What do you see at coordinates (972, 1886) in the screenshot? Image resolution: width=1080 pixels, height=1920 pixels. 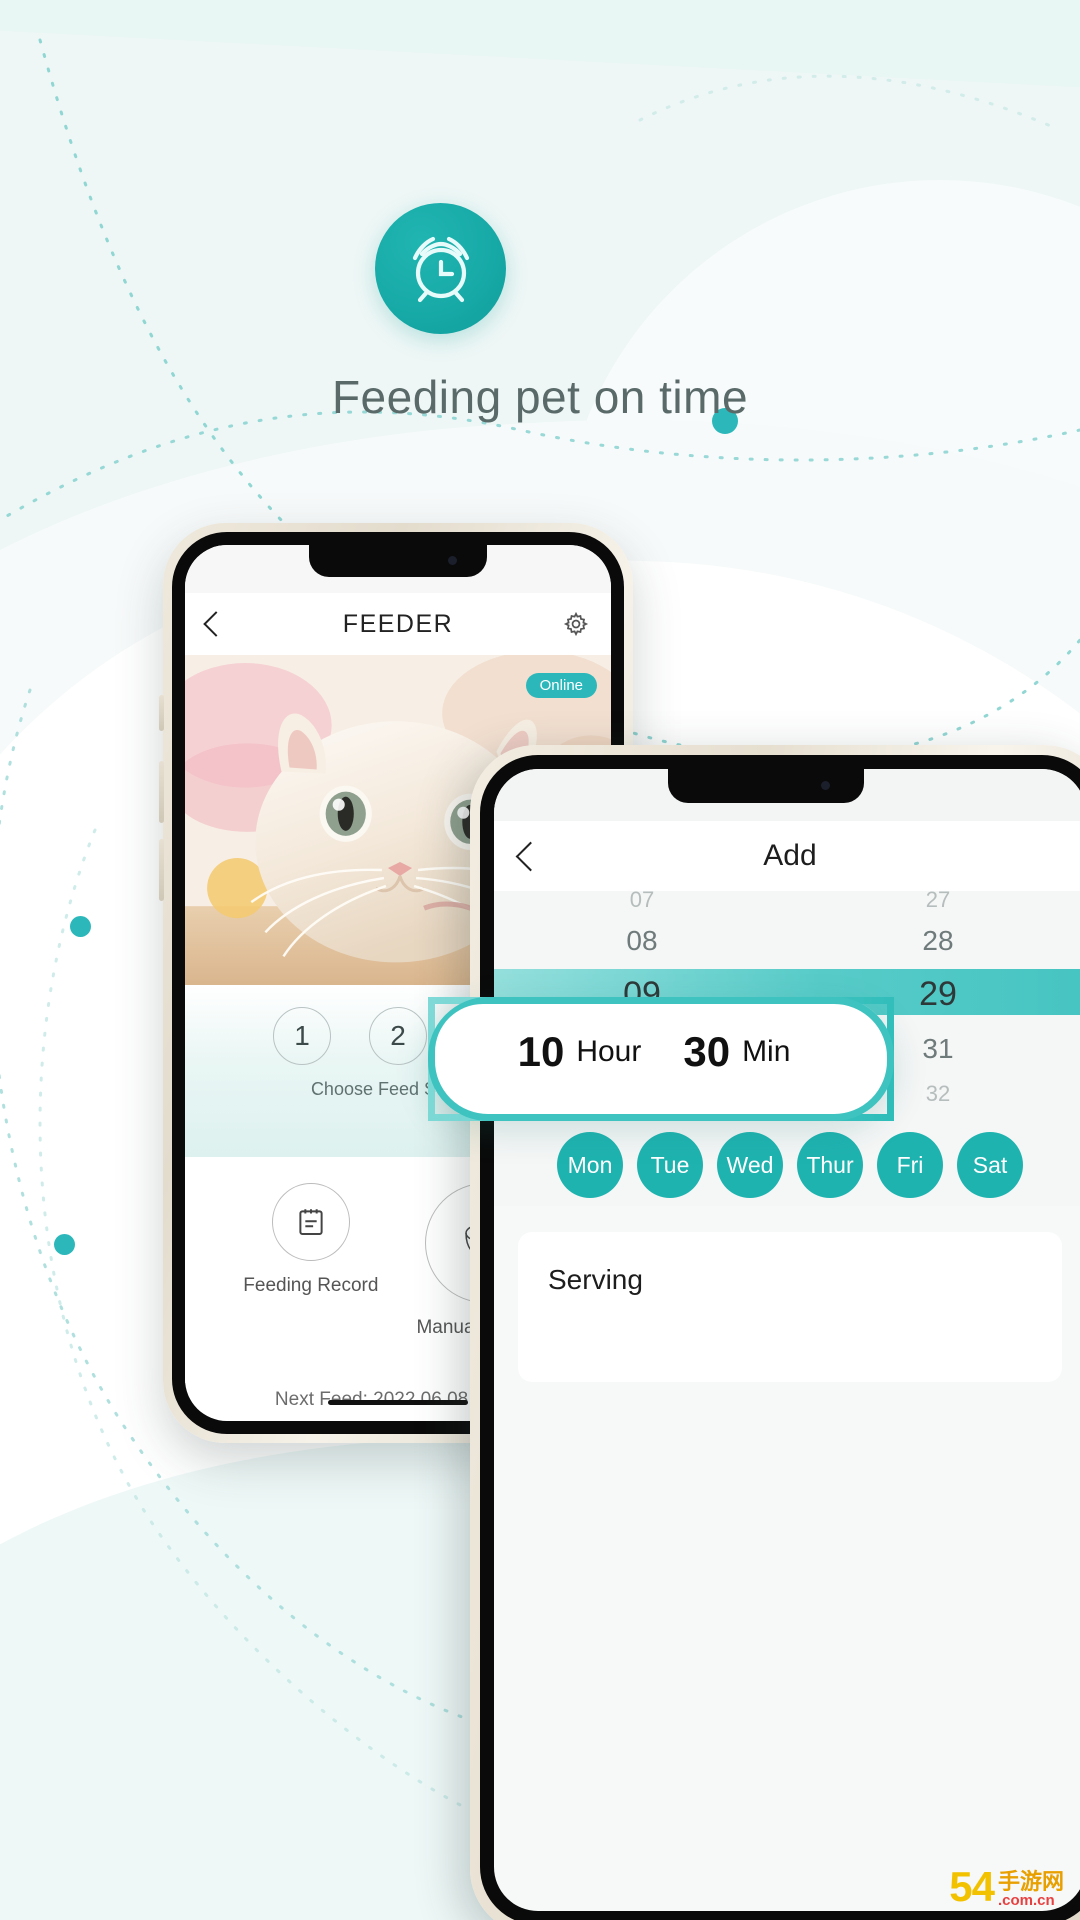 I see `watermark-mark: 54` at bounding box center [972, 1886].